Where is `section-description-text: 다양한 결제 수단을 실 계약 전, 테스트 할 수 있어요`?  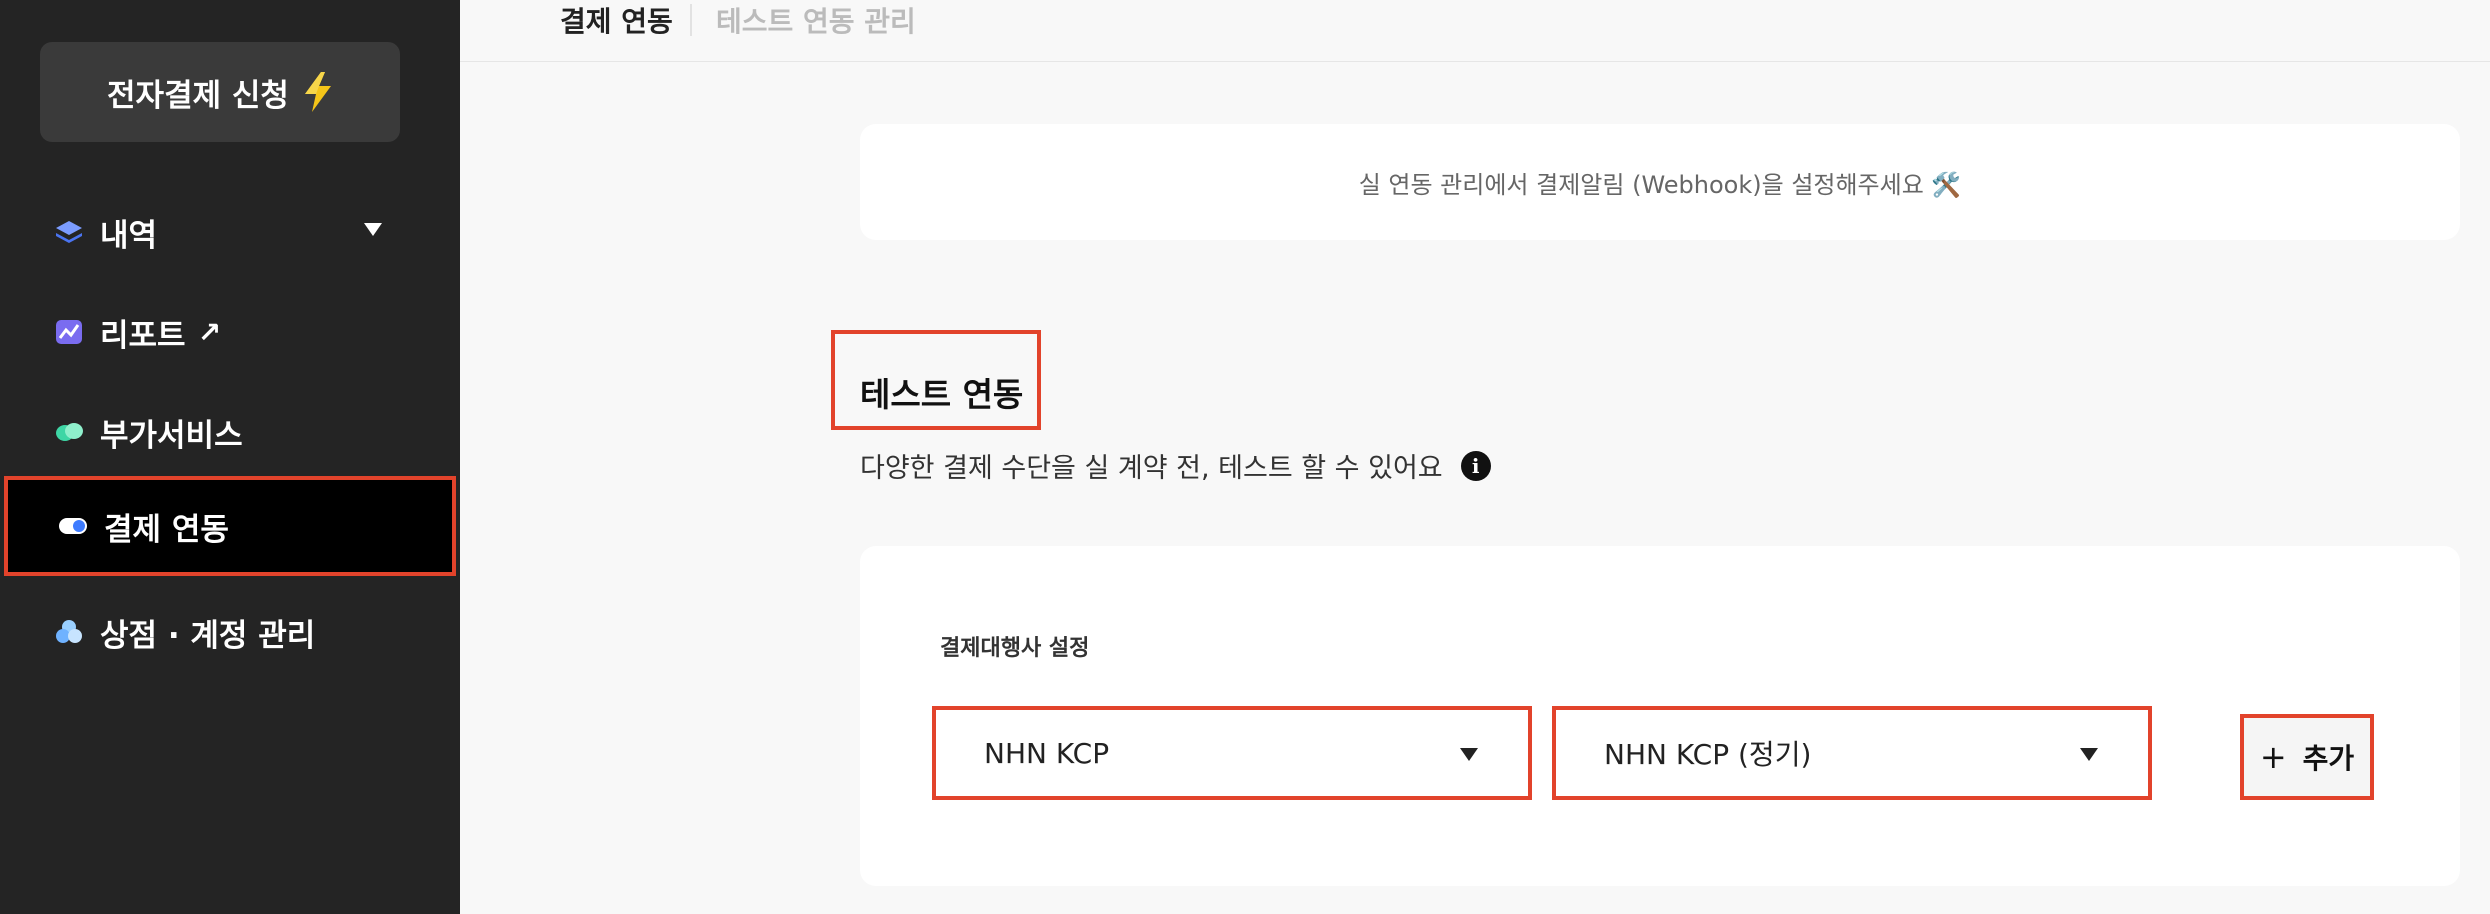
section-description-text: 다양한 결제 수단을 실 계약 전, 테스트 할 수 있어요 is located at coordinates (1151, 468).